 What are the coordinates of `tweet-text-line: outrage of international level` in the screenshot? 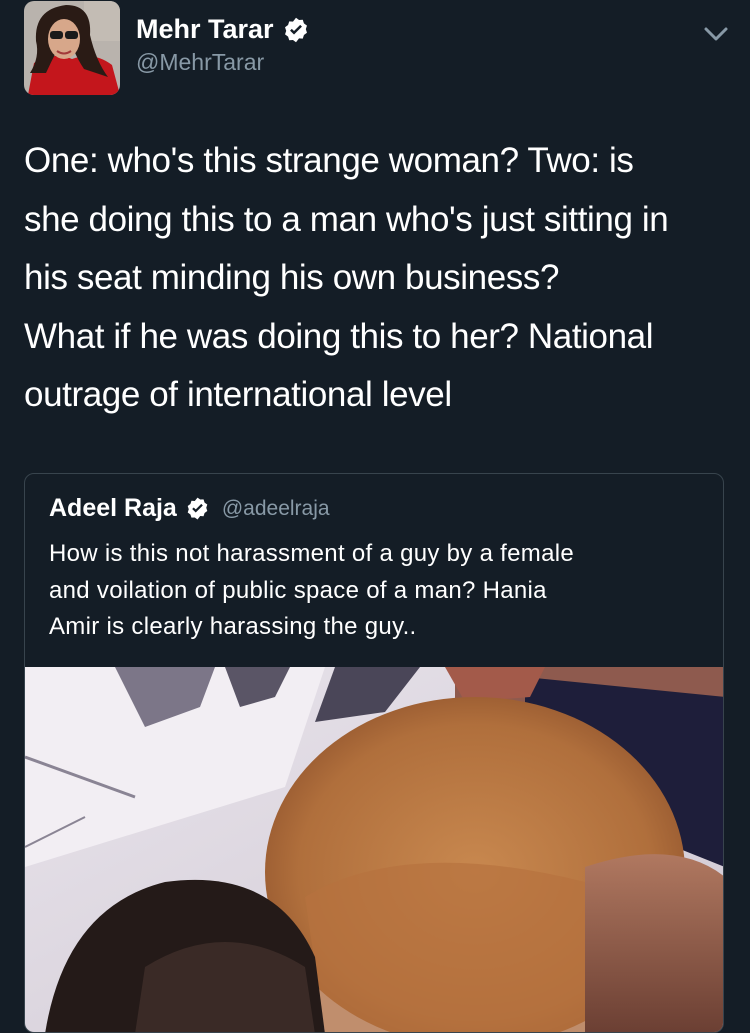 It's located at (238, 394).